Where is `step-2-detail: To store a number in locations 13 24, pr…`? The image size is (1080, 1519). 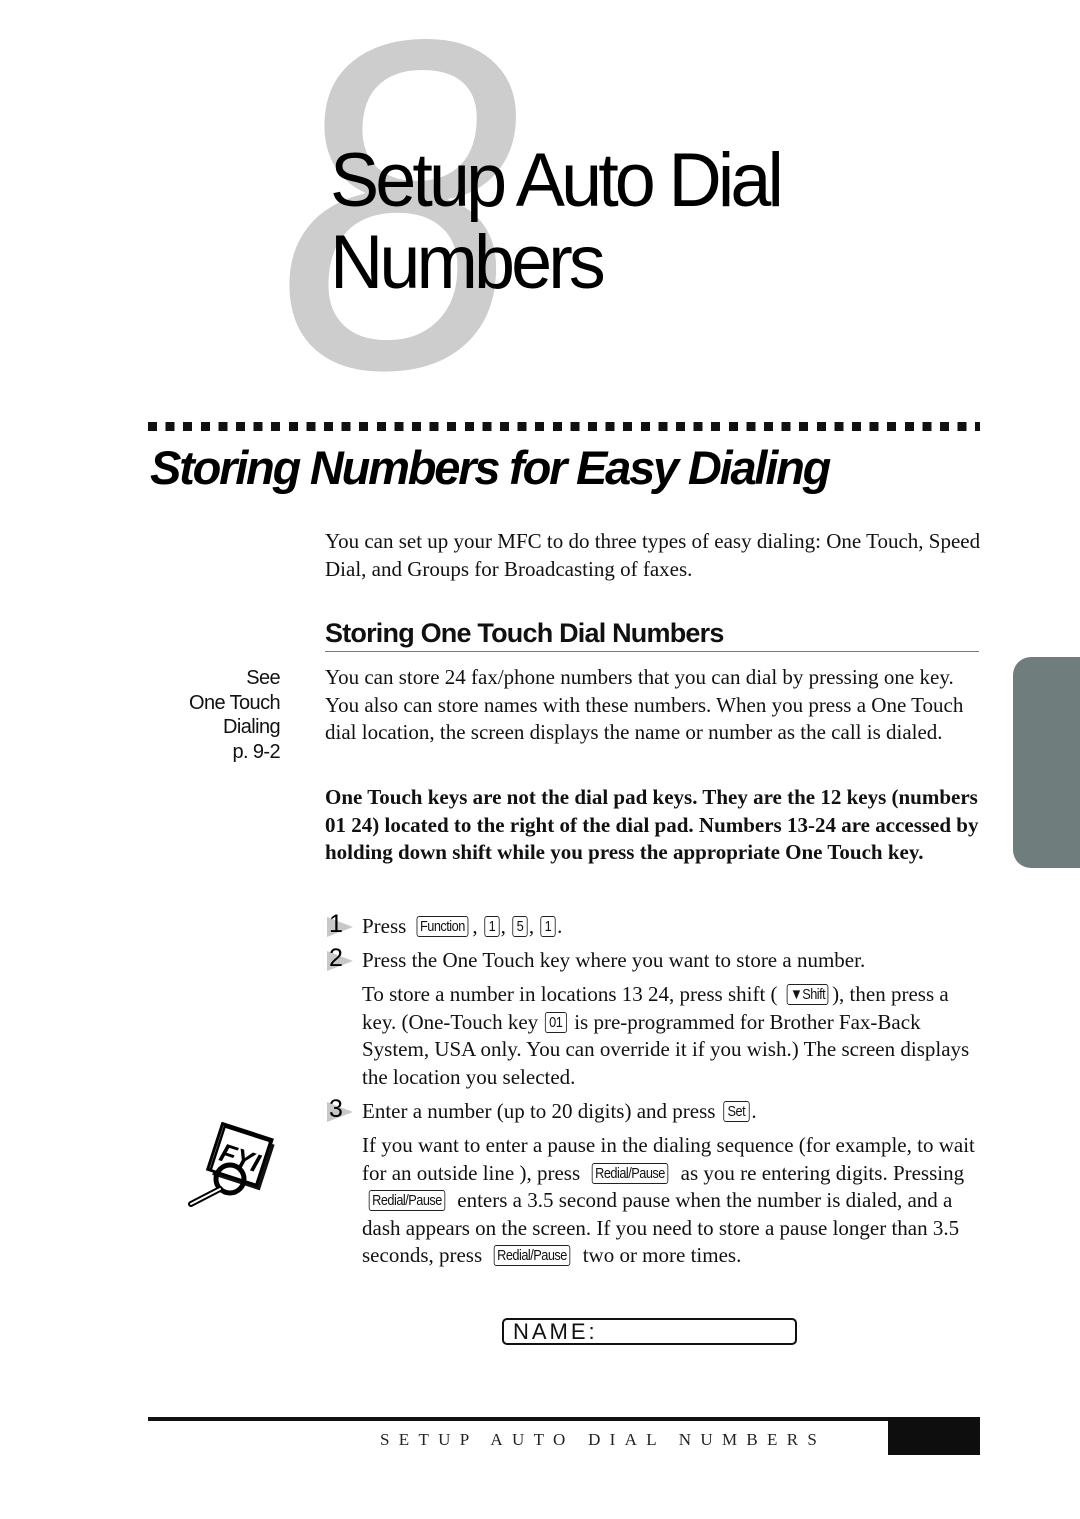
step-2-detail: To store a number in locations 13 24, pr… is located at coordinates (674, 1036).